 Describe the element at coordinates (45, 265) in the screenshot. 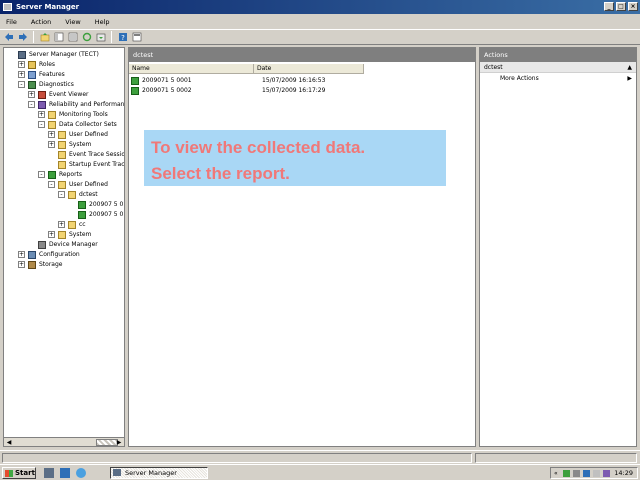

I see `tree-node: Storage` at that location.